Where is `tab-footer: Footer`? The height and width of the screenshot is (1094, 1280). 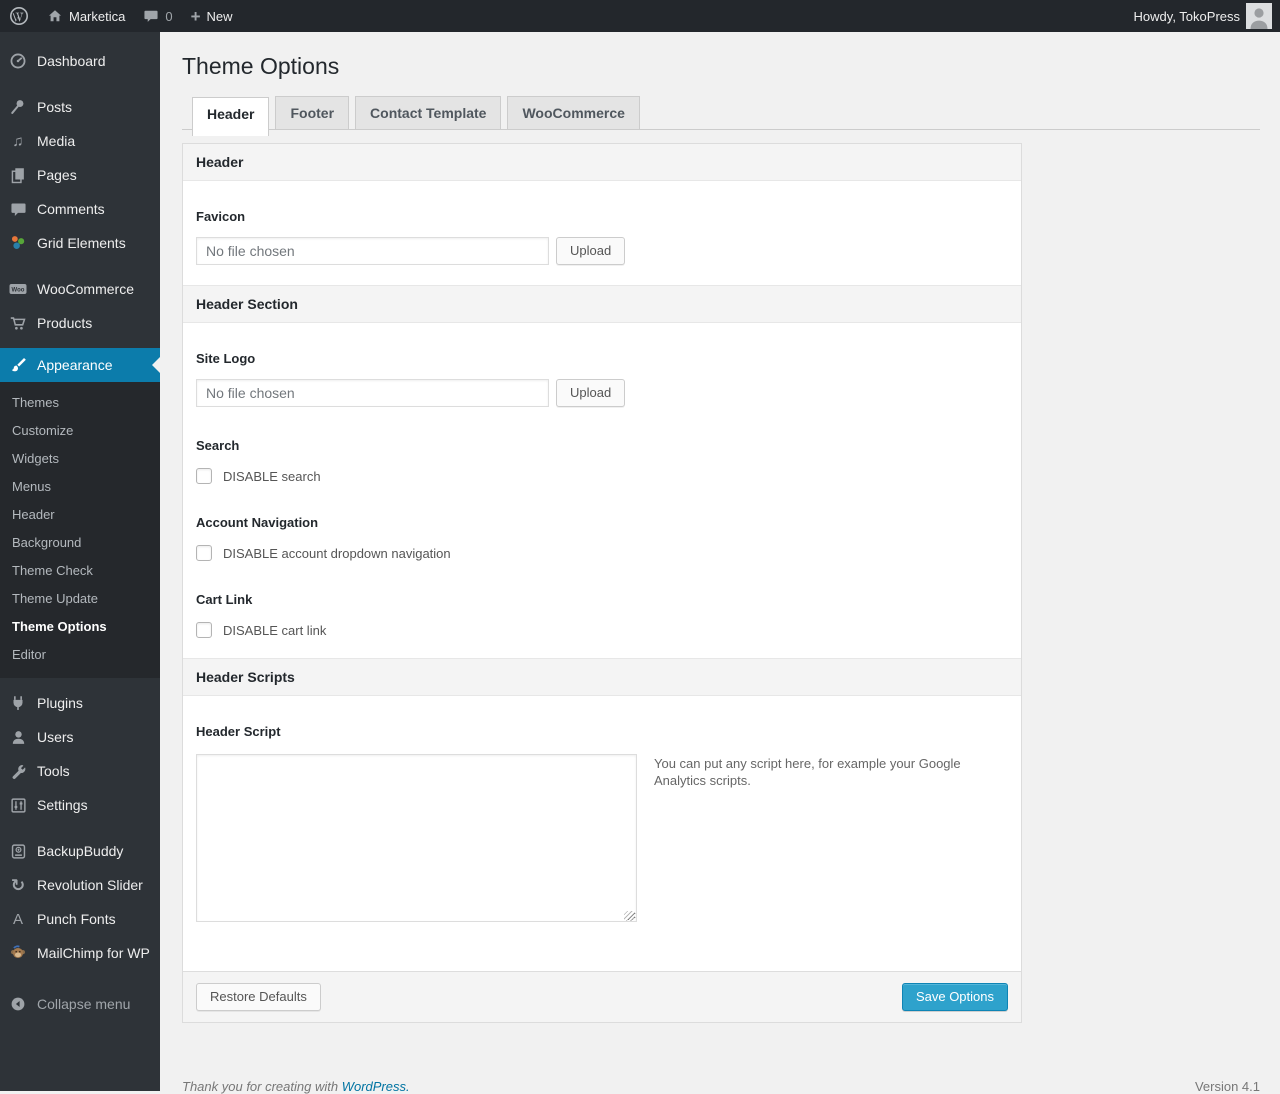
tab-footer: Footer is located at coordinates (312, 112).